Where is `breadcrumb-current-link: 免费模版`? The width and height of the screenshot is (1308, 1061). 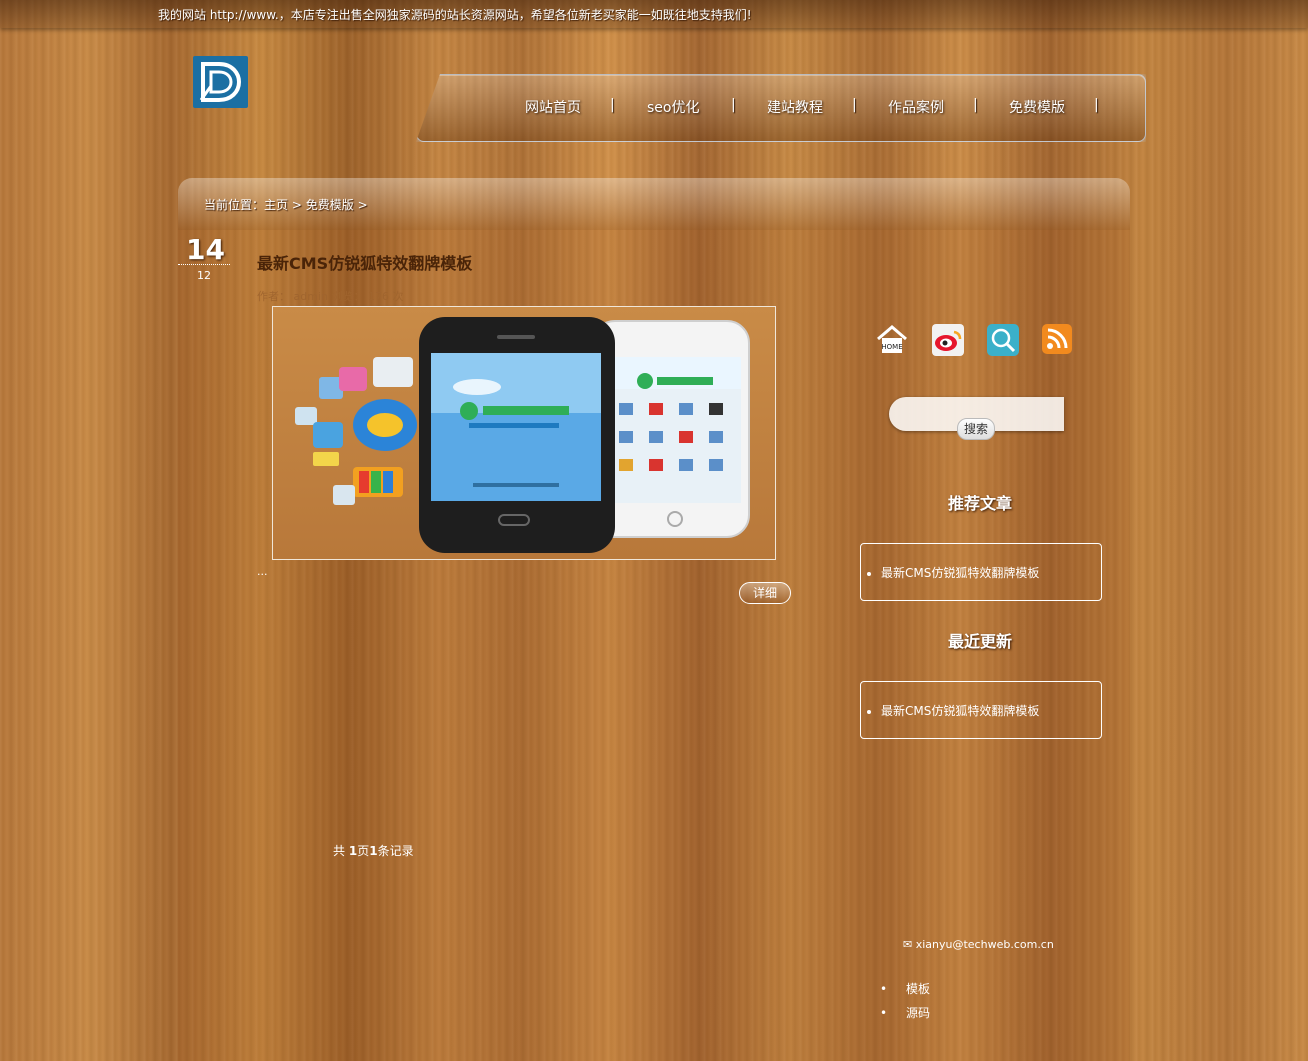 breadcrumb-current-link: 免费模版 is located at coordinates (330, 205).